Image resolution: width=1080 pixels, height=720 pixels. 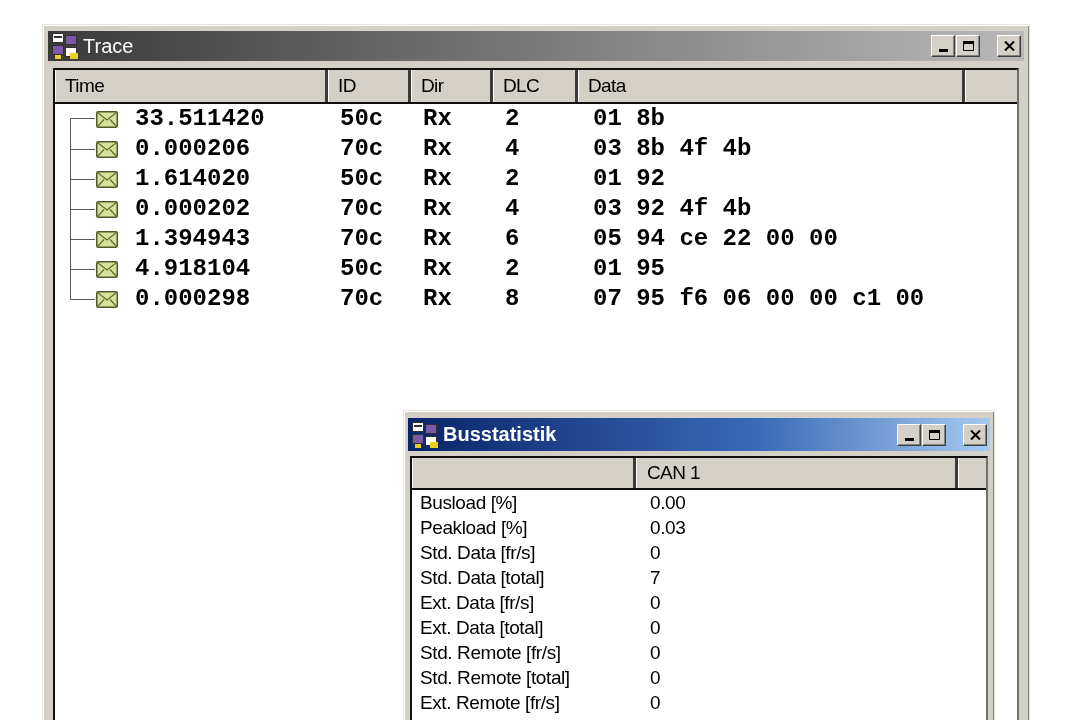 What do you see at coordinates (482, 628) in the screenshot?
I see `stat-label: Ext. Data [total]` at bounding box center [482, 628].